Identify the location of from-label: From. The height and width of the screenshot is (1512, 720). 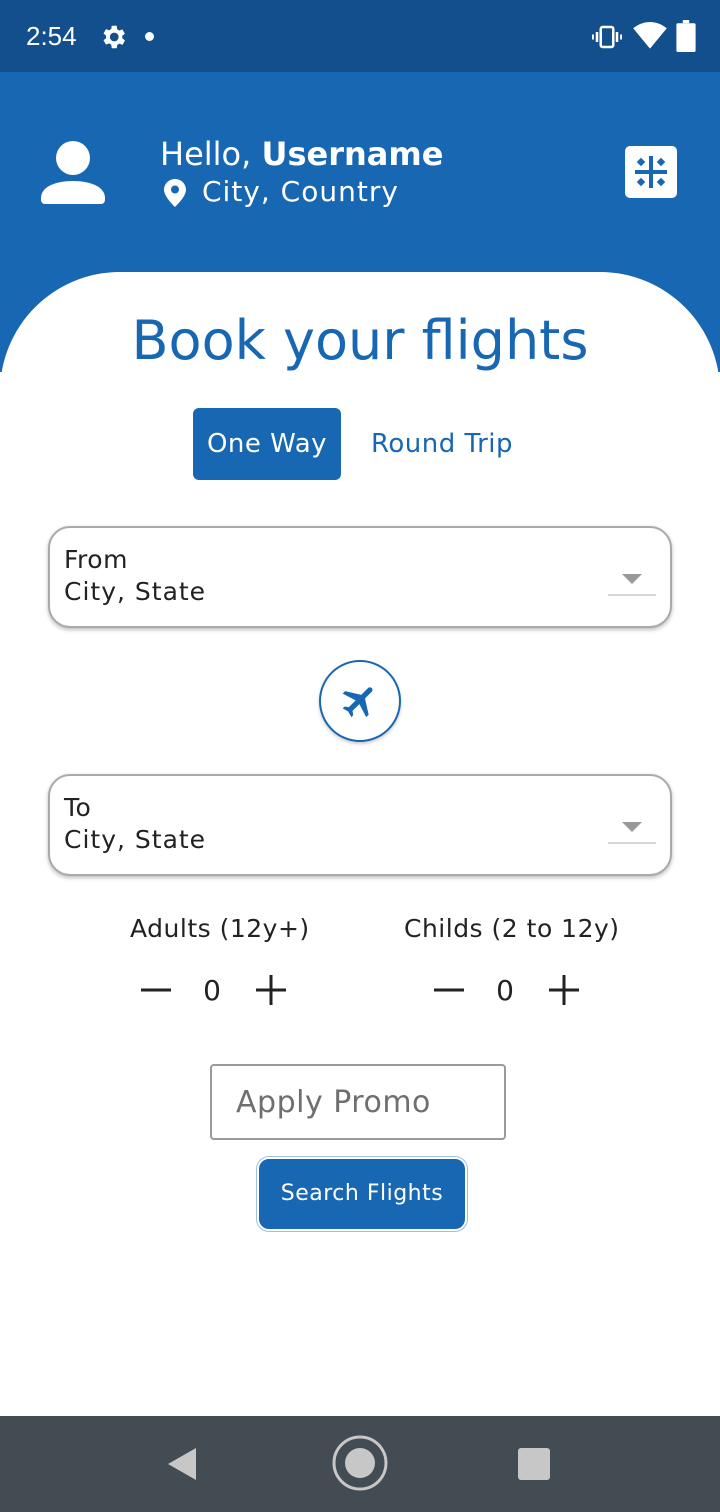
(96, 559).